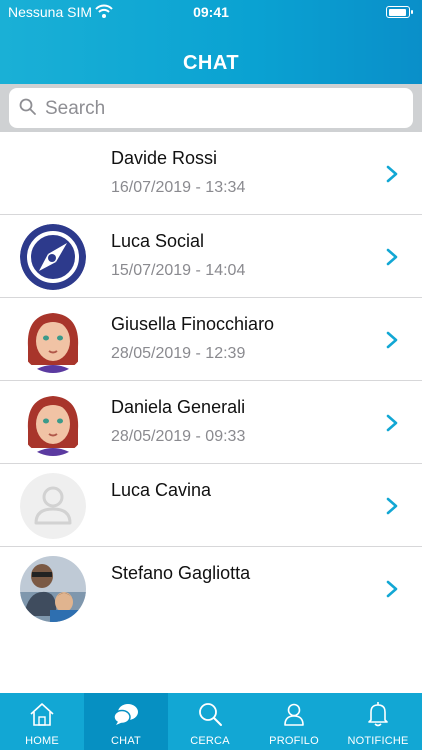 The height and width of the screenshot is (750, 422). I want to click on chat-row: Davide Rossi 16/07/2019 - 13:34, so click(211, 173).